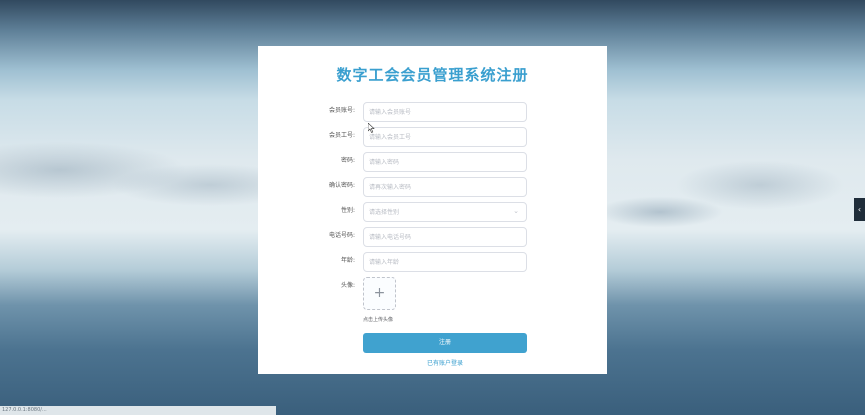  I want to click on confirm-password-input: 请再次输入密码, so click(445, 187).